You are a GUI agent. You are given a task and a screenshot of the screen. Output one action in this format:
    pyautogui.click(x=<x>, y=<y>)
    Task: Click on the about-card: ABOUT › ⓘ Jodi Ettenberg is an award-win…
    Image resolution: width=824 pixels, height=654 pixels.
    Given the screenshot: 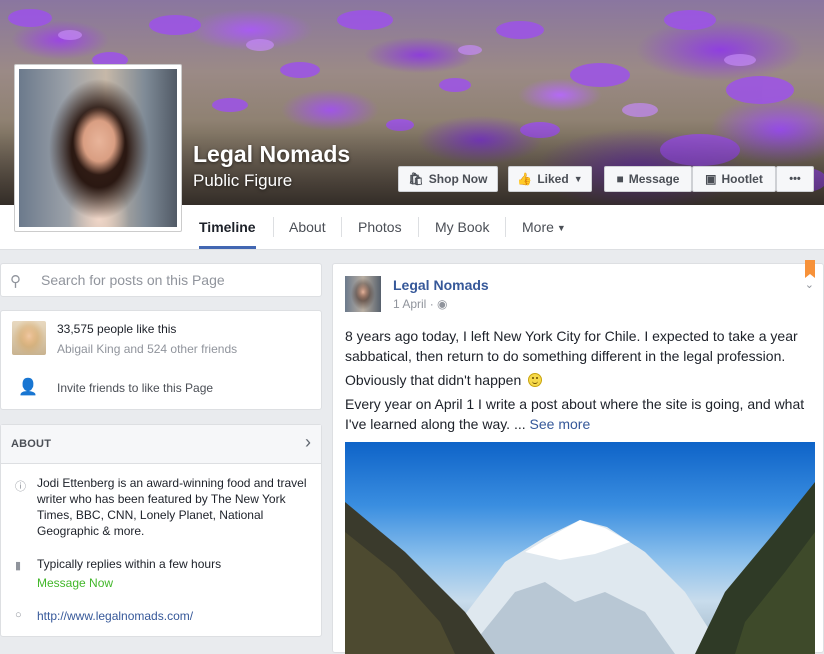 What is the action you would take?
    pyautogui.click(x=161, y=530)
    